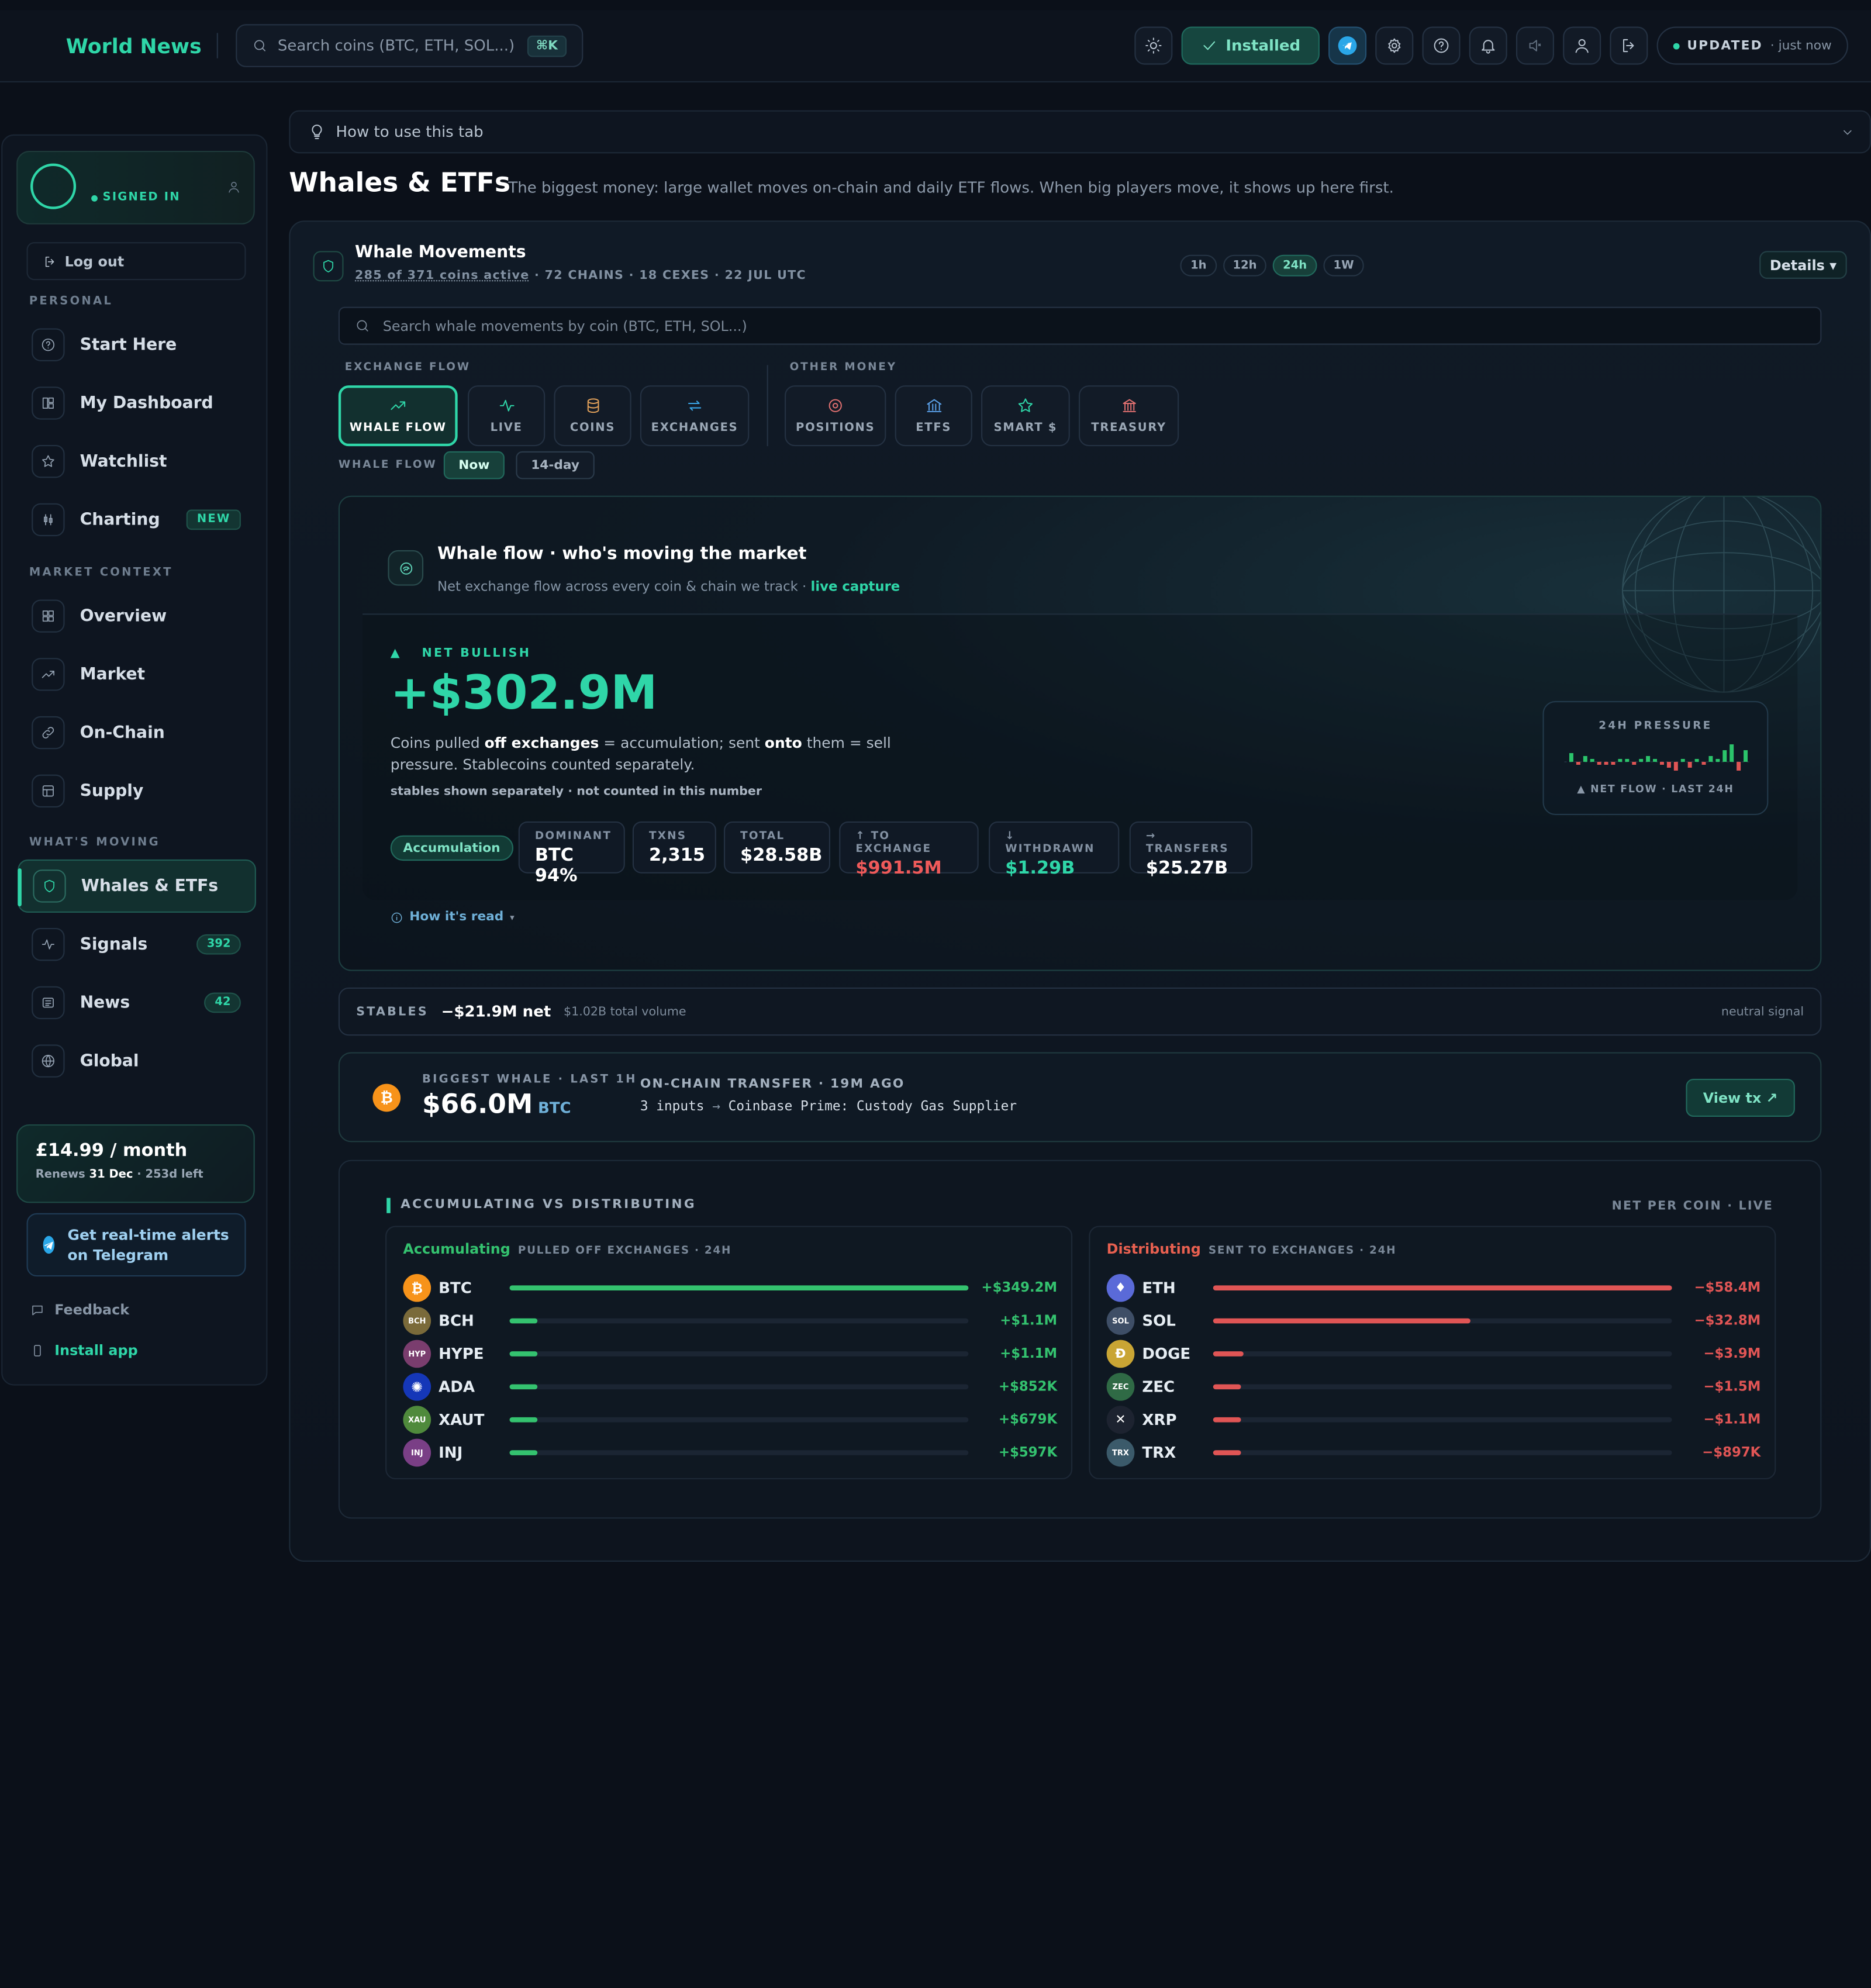 The image size is (1871, 1988). Describe the element at coordinates (457, 1249) in the screenshot. I see `accumulating-label: Accumulating` at that location.